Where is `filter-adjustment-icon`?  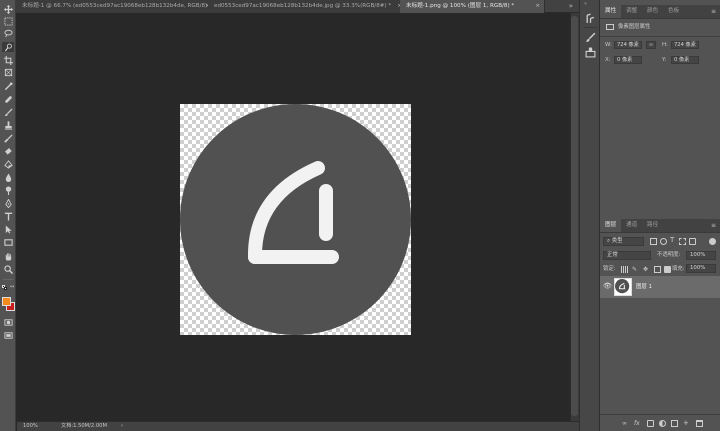
filter-adjustment-icon is located at coordinates (663, 241).